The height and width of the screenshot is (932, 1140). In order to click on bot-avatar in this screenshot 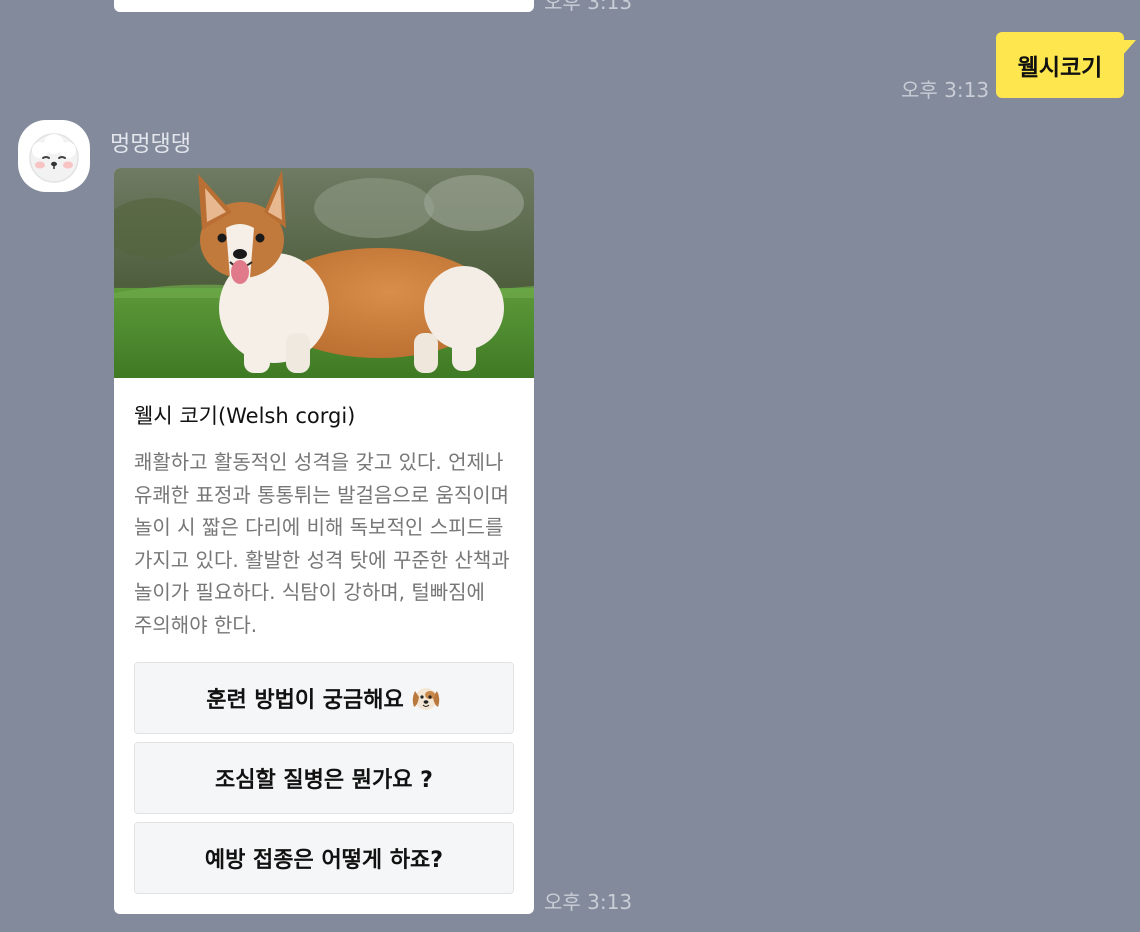, I will do `click(54, 156)`.